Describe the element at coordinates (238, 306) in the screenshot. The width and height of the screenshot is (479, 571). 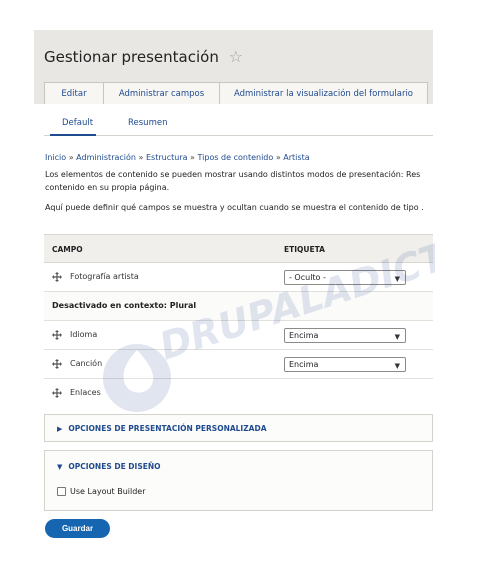
I see `table-region-row: Desactivado en contexto: Plural` at that location.